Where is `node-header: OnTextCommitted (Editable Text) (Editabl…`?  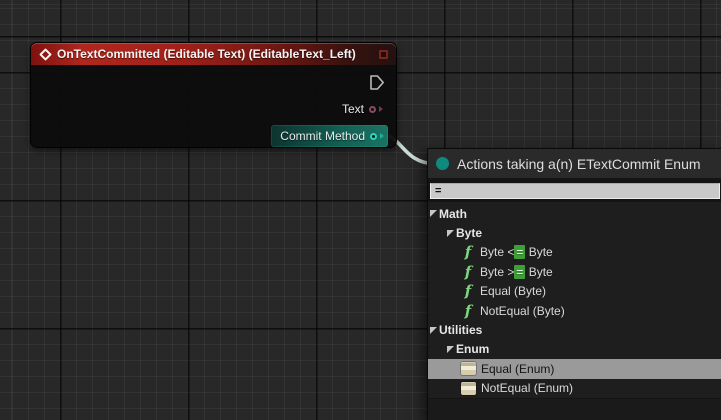
node-header: OnTextCommitted (Editable Text) (Editabl… is located at coordinates (213, 54).